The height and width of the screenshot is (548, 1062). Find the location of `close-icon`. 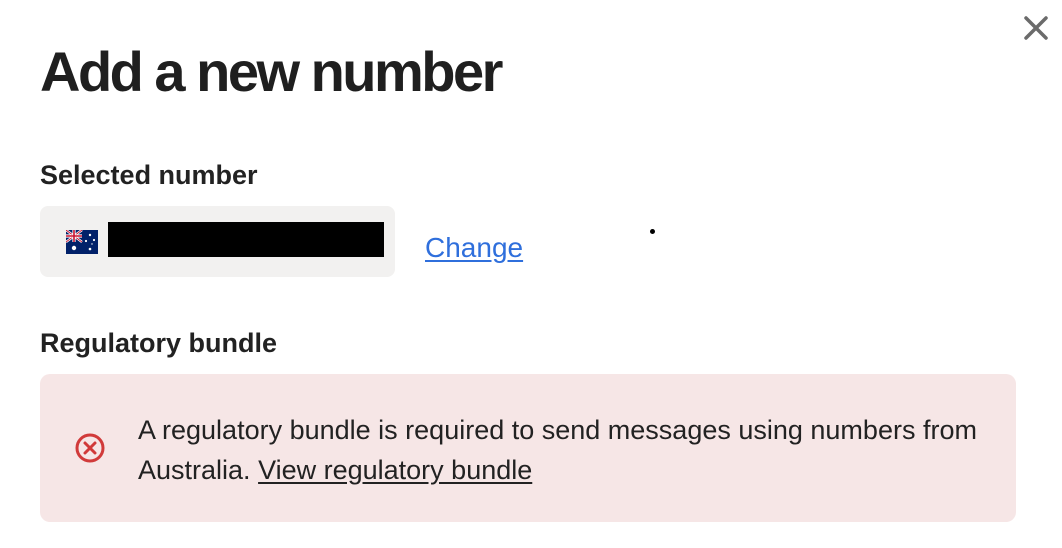

close-icon is located at coordinates (1036, 28).